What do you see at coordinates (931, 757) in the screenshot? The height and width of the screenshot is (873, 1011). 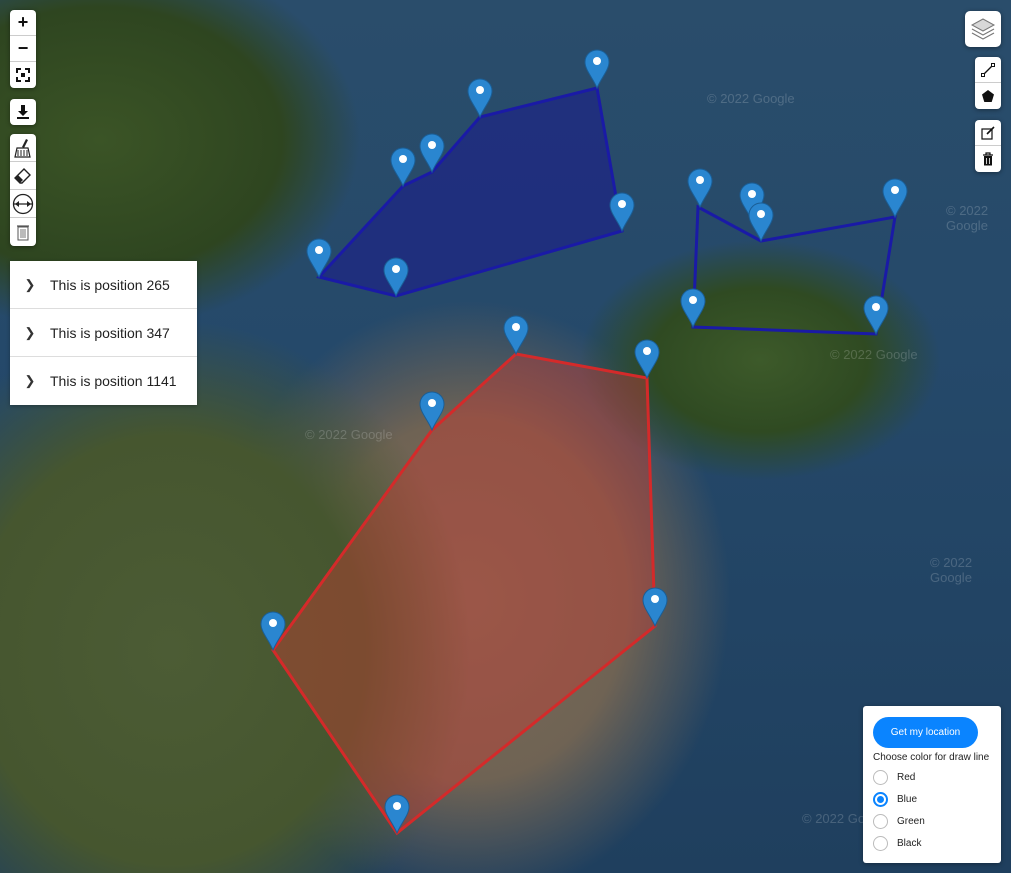 I see `color-label: Choose color for draw line` at bounding box center [931, 757].